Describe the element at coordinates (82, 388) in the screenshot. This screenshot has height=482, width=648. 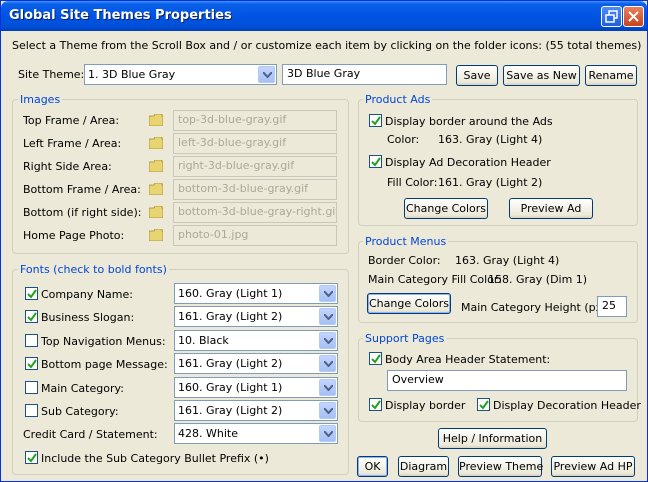
I see `font-row-label: Main Category:` at that location.